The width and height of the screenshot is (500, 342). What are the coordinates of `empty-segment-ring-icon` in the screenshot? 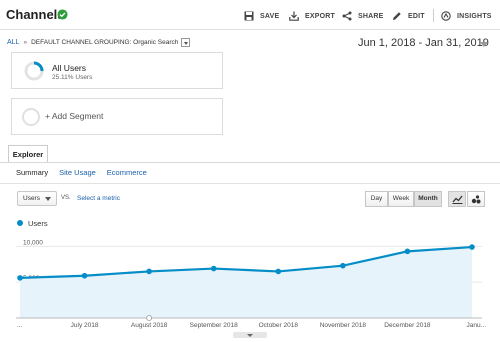 It's located at (31, 117).